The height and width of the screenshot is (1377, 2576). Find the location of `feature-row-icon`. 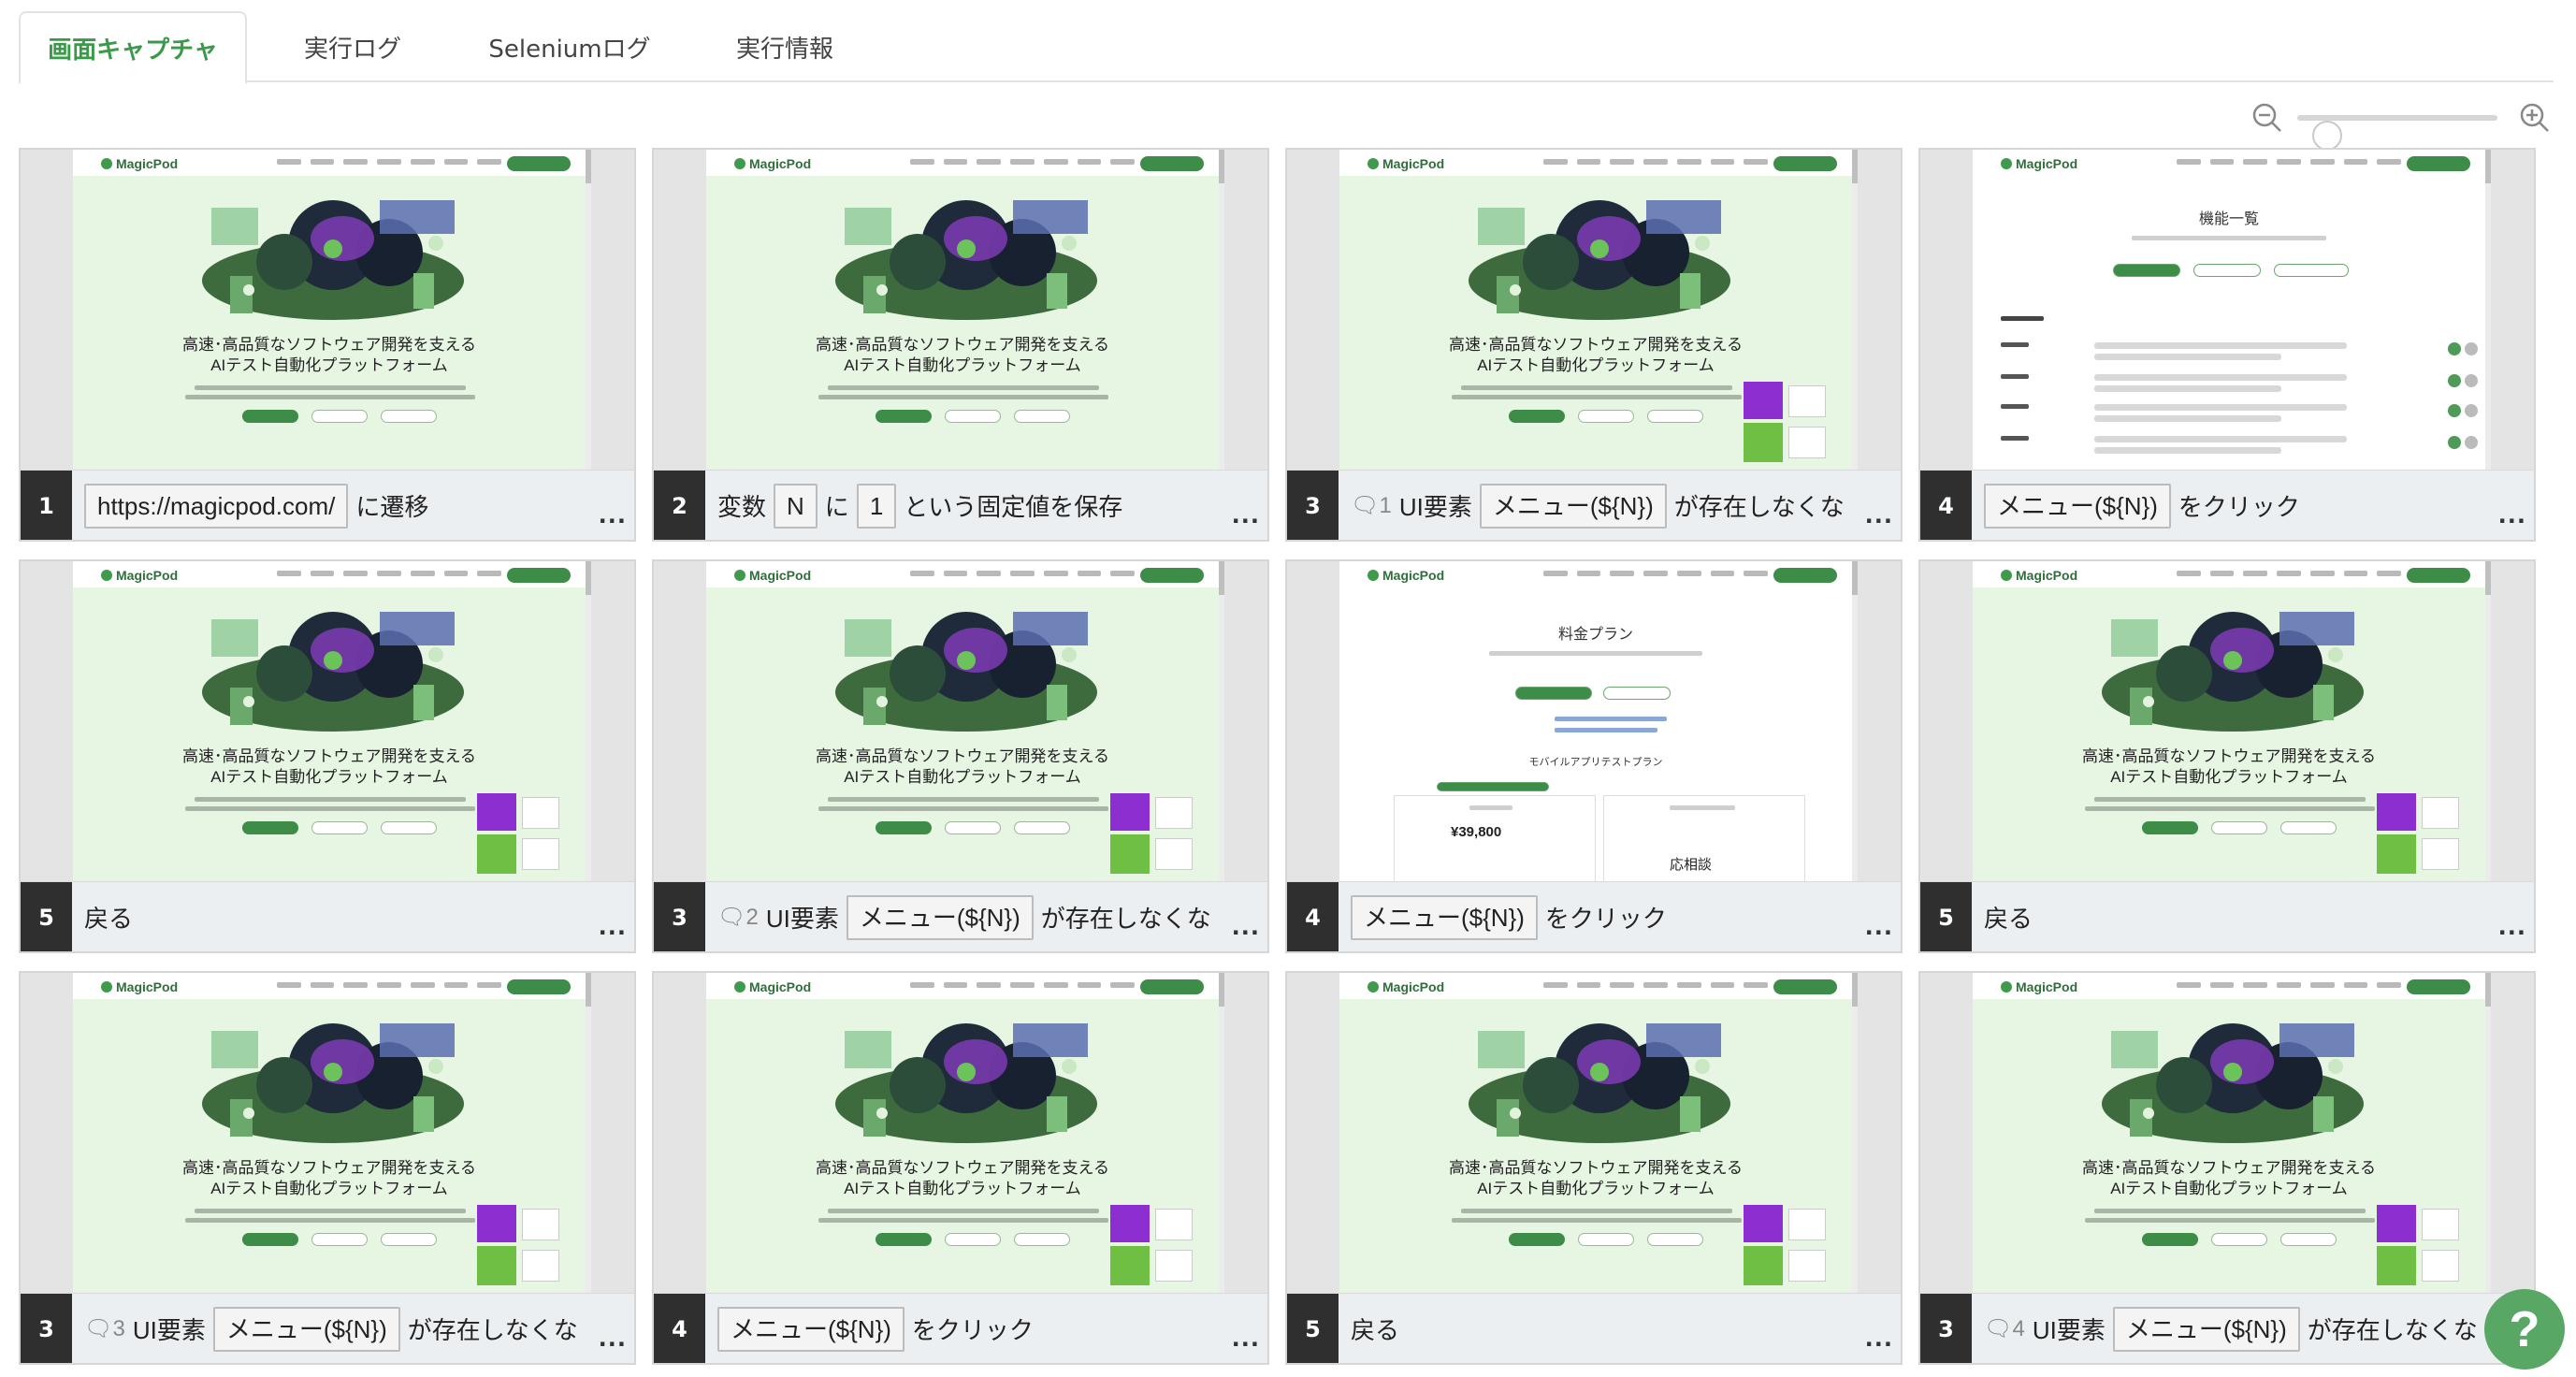

feature-row-icon is located at coordinates (2454, 410).